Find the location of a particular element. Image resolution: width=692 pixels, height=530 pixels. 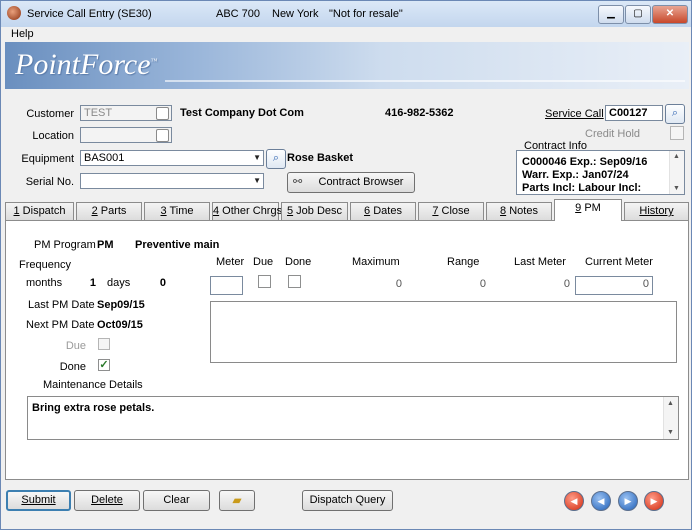

folder-icon: ▰ is located at coordinates (237, 500).